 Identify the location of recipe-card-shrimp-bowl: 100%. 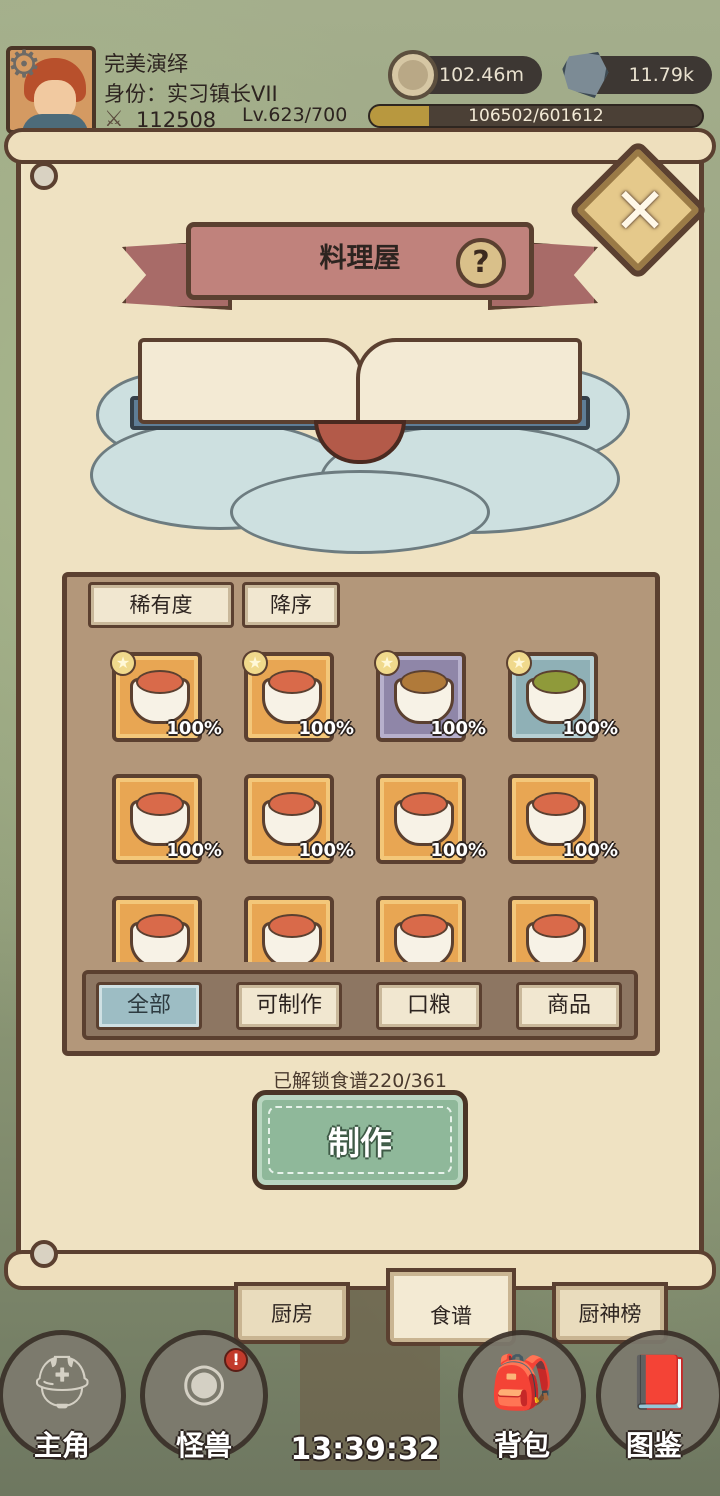
(563, 819).